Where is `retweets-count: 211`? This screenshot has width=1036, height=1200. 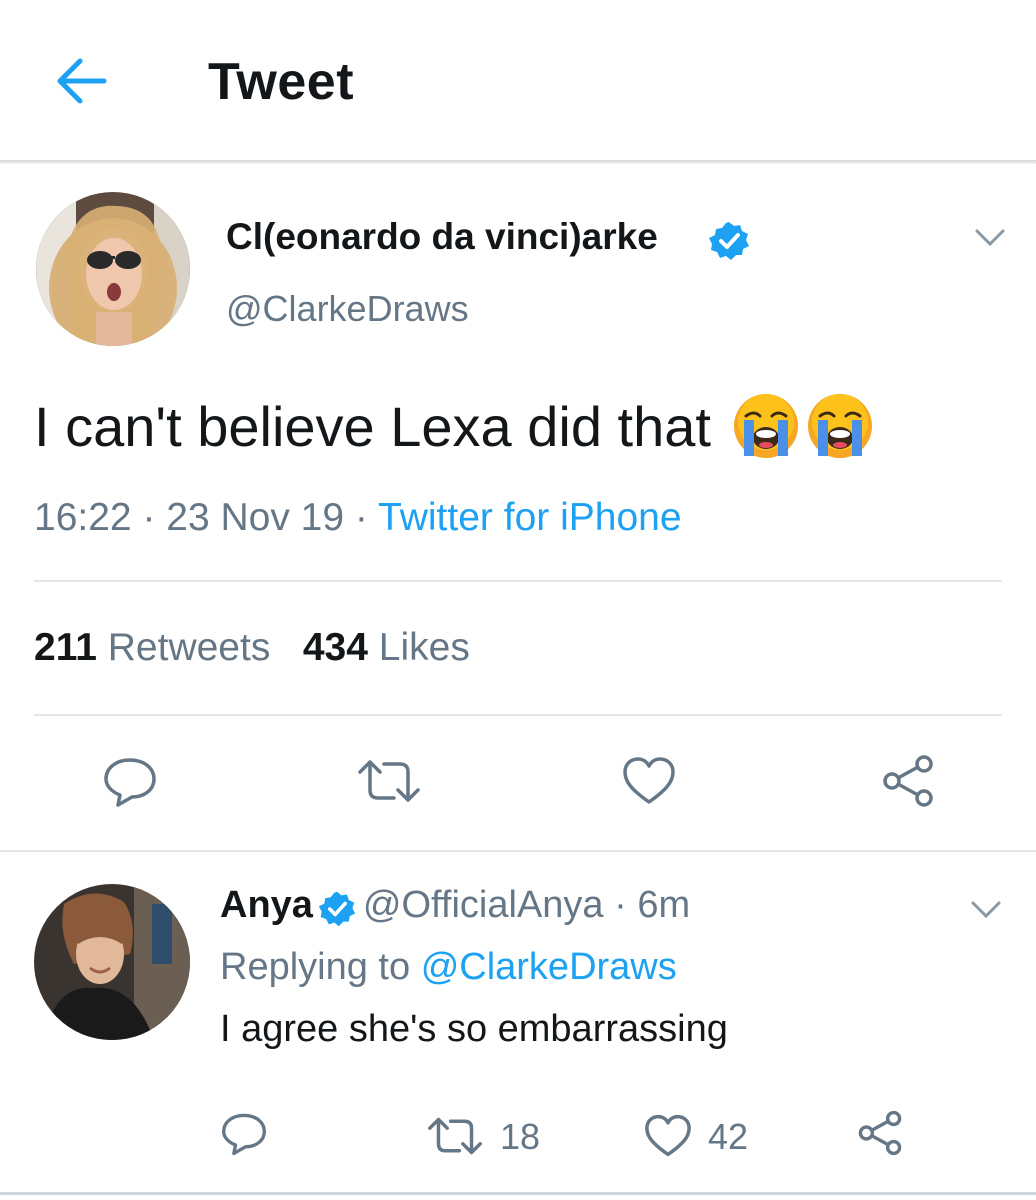
retweets-count: 211 is located at coordinates (65, 647).